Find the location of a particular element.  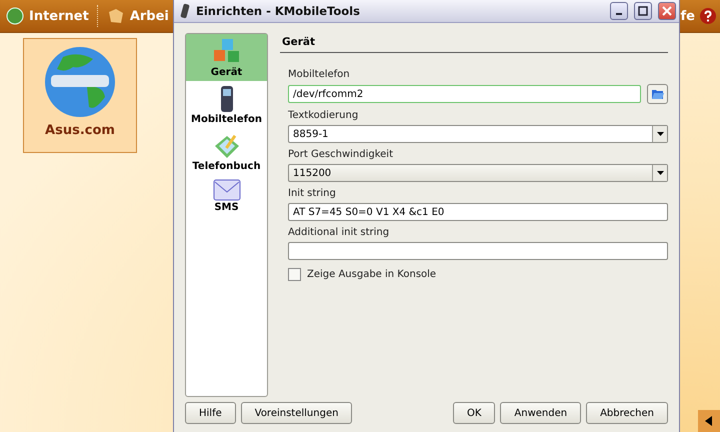

panel-menu-label: Internet is located at coordinates (59, 16).